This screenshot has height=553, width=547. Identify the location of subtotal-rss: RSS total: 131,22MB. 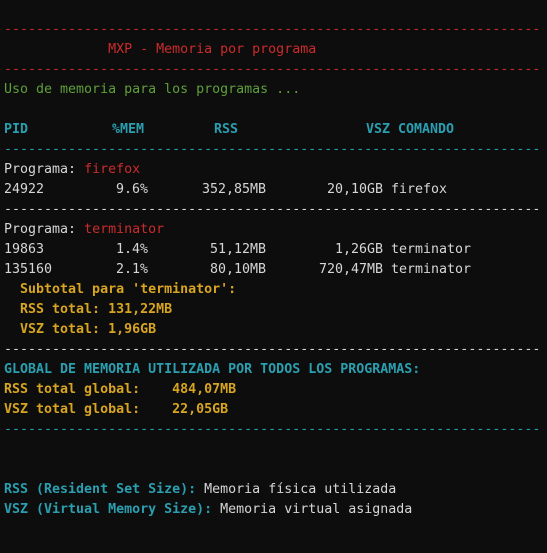
(88, 309).